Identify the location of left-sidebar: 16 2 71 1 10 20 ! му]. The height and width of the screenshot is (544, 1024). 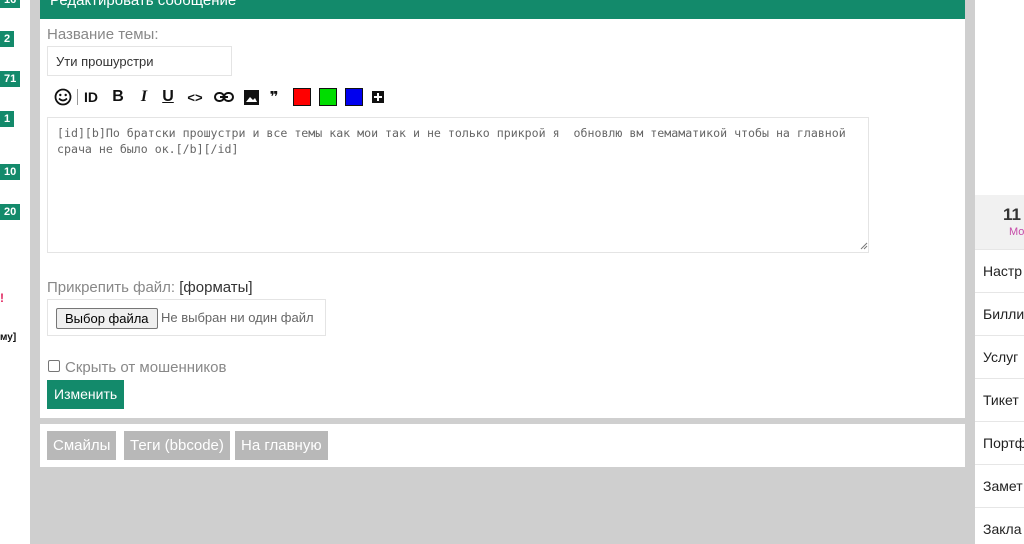
(15, 272).